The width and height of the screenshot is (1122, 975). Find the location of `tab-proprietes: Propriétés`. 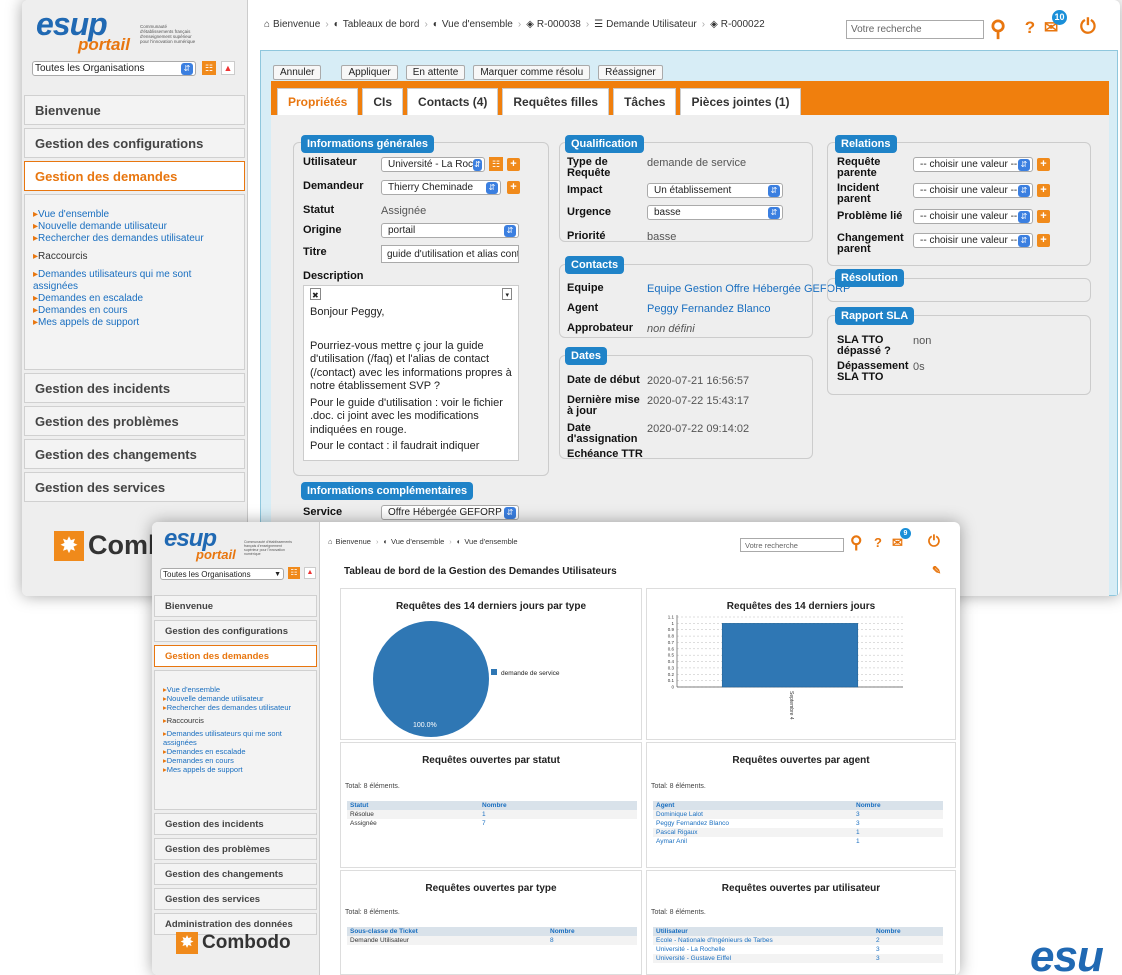

tab-proprietes: Propriétés is located at coordinates (318, 101).